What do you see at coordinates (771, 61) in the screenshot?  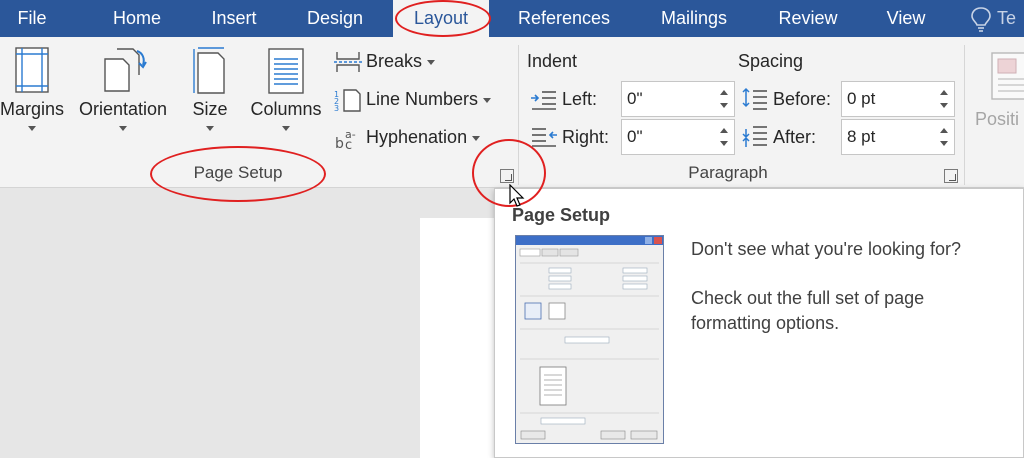 I see `spacing-header: Spacing` at bounding box center [771, 61].